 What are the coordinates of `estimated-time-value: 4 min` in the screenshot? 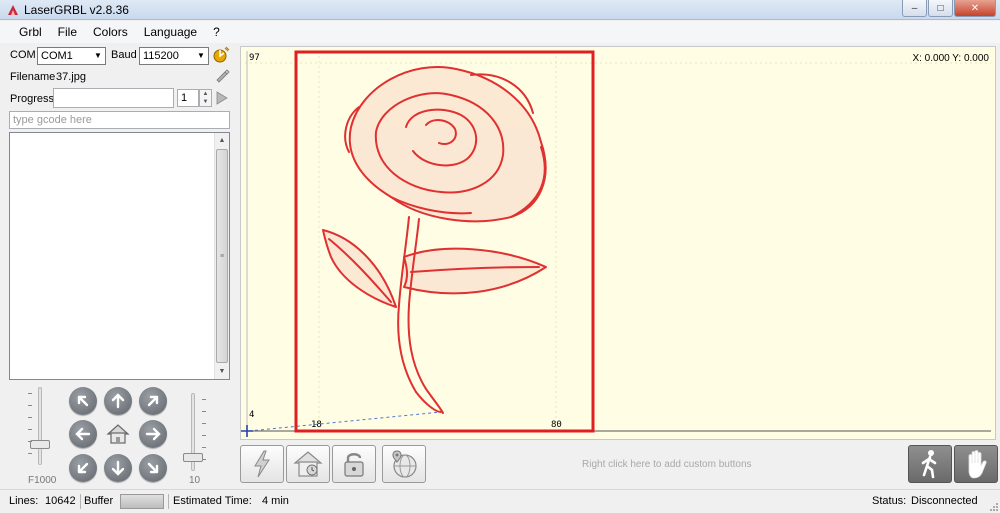 It's located at (275, 501).